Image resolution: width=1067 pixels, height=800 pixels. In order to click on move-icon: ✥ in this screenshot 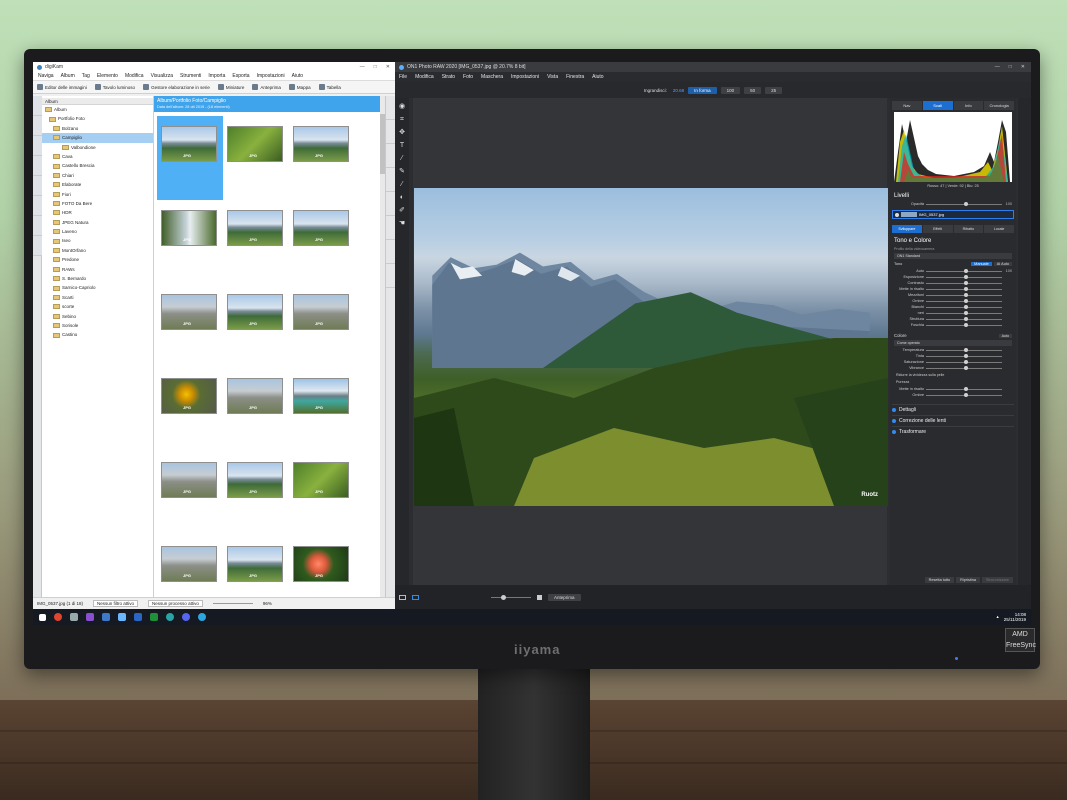, I will do `click(402, 133)`.